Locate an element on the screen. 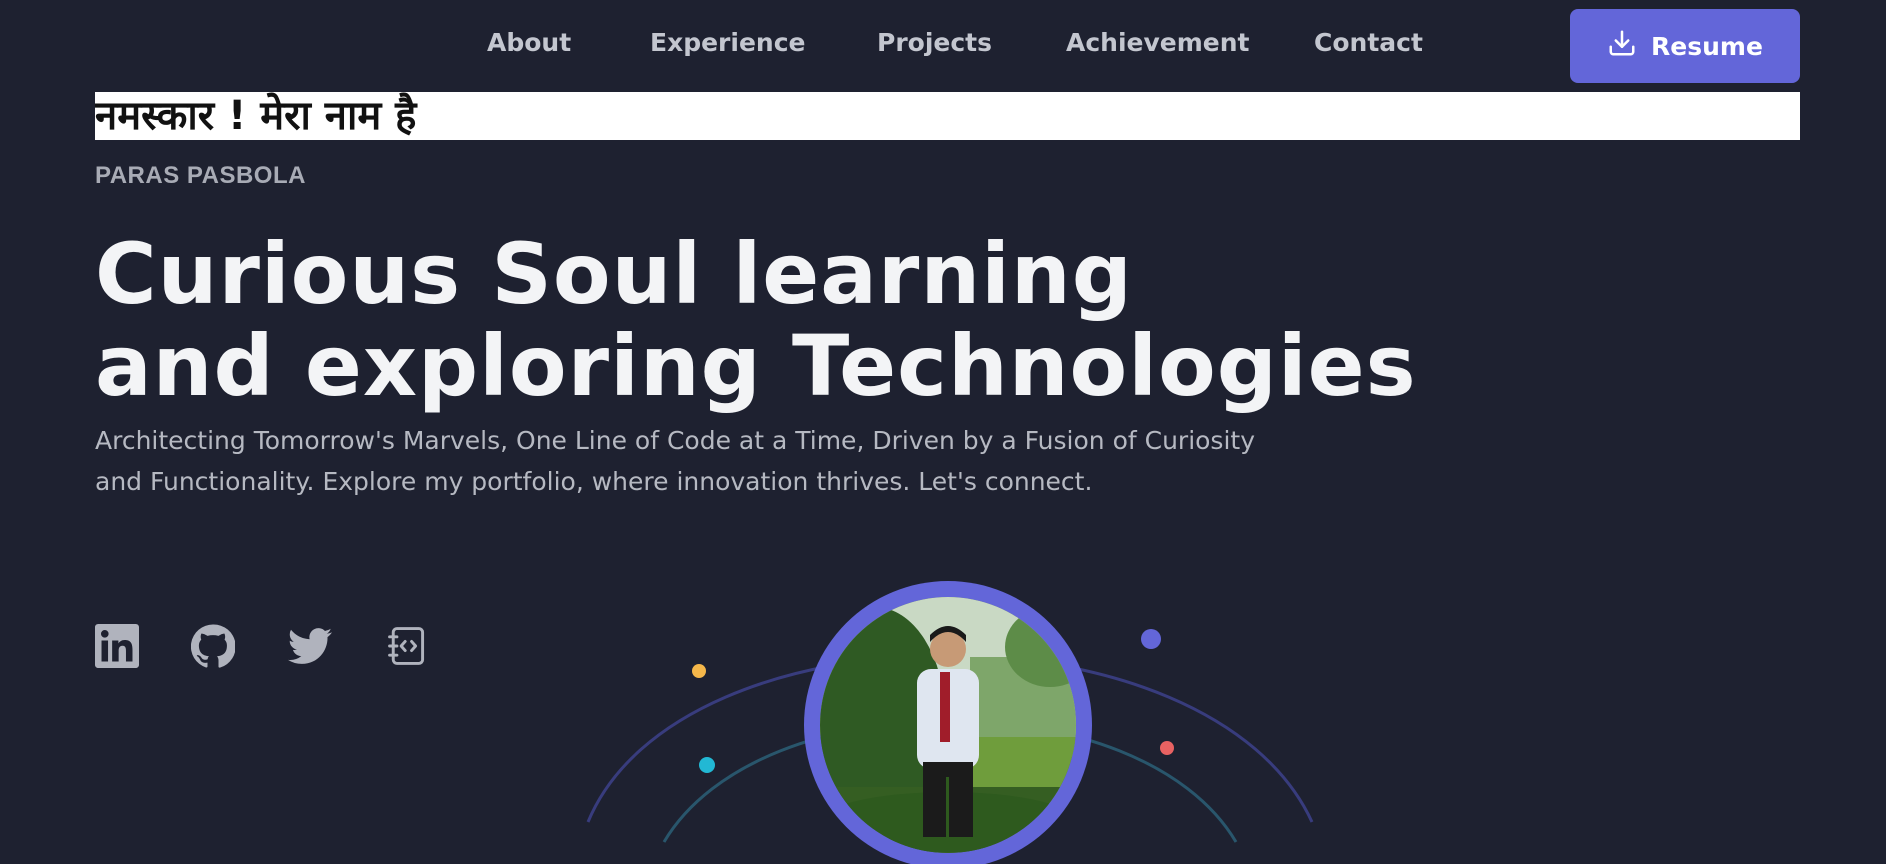  nav-link-projects: Projects is located at coordinates (934, 42).